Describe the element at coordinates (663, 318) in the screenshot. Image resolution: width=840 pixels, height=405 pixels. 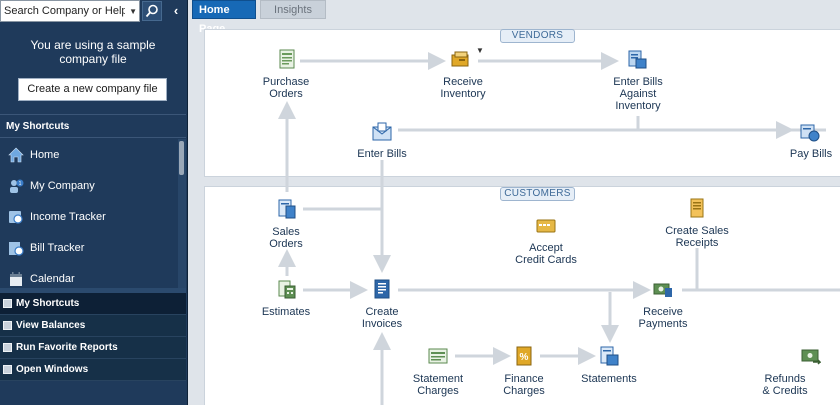
I see `receive-payments-label: Receive Payments` at that location.